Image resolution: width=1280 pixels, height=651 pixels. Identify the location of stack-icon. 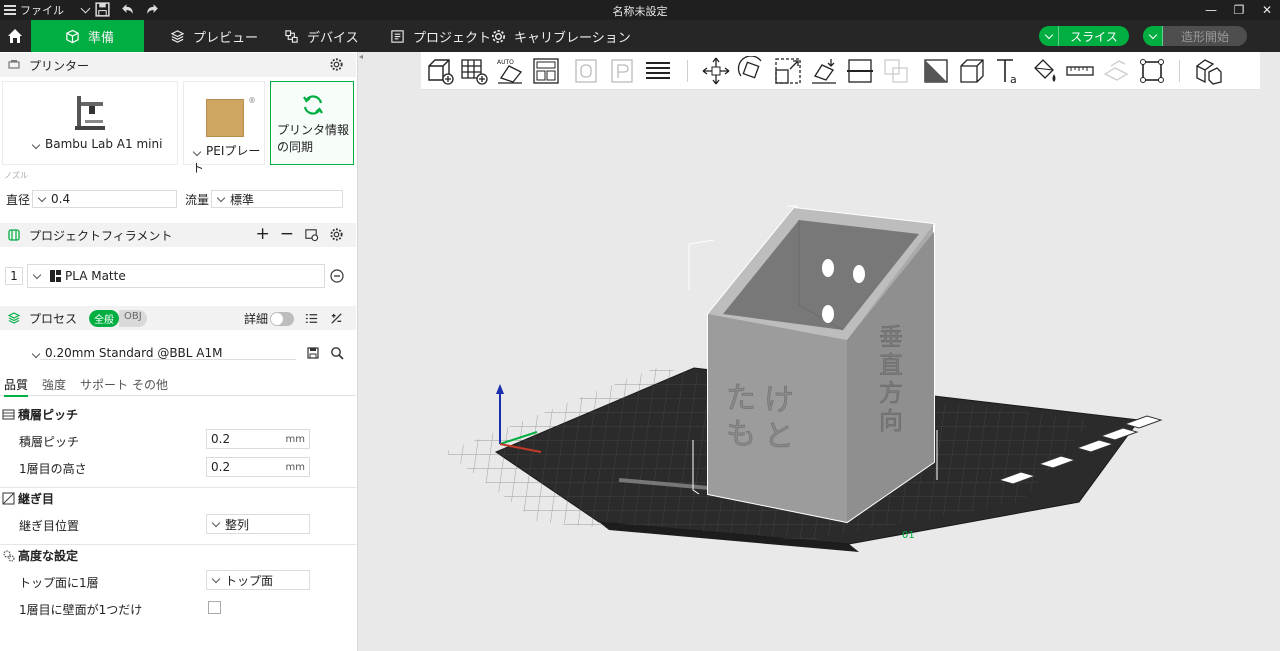
(658, 70).